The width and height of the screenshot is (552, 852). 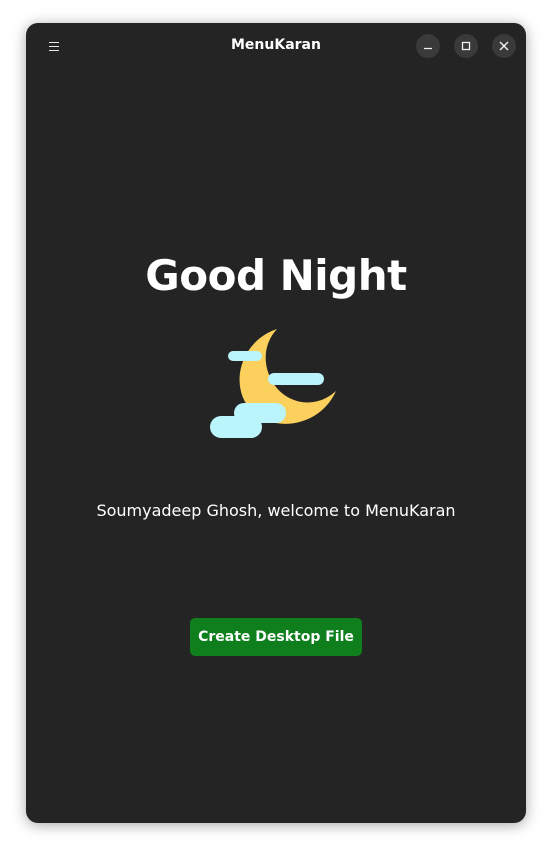 I want to click on maximize-icon, so click(x=466, y=46).